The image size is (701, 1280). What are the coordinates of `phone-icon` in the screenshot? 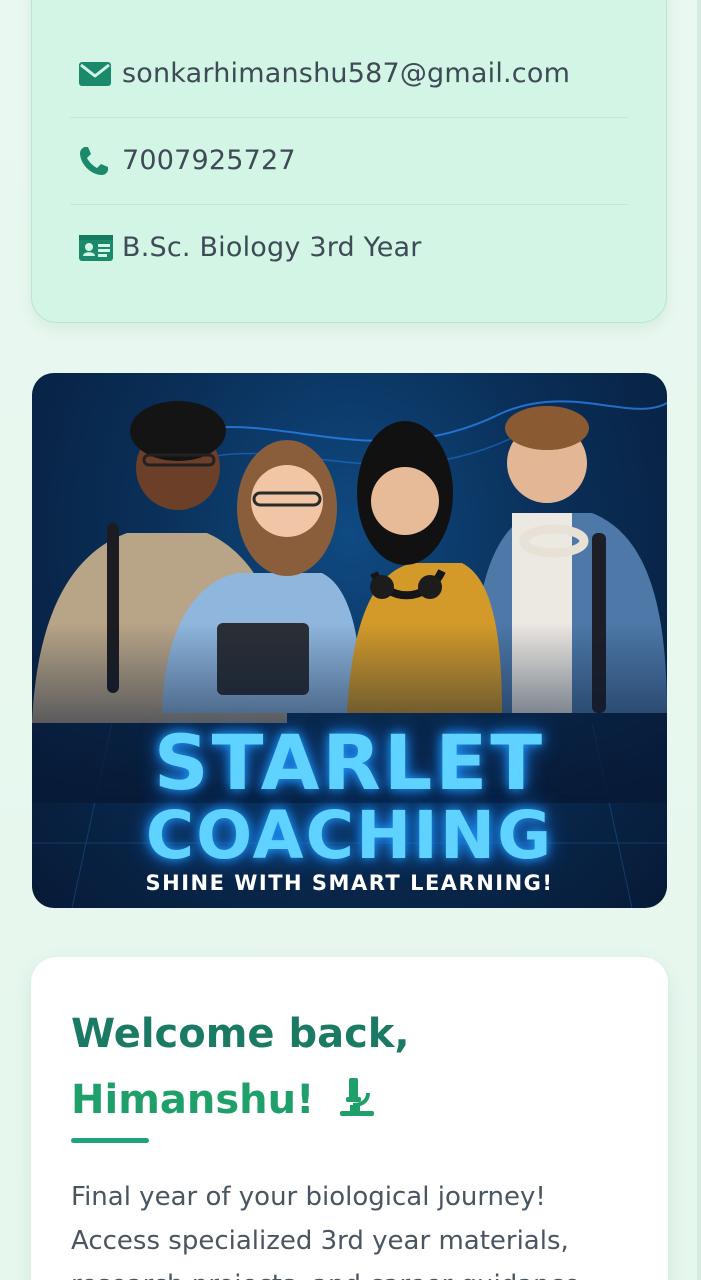 It's located at (98, 161).